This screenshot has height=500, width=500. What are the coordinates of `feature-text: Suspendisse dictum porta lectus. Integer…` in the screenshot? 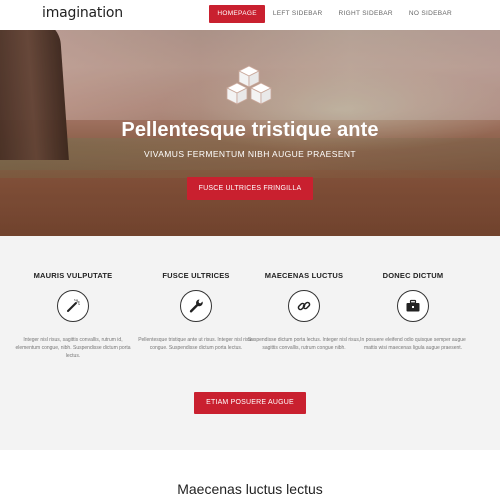 It's located at (304, 344).